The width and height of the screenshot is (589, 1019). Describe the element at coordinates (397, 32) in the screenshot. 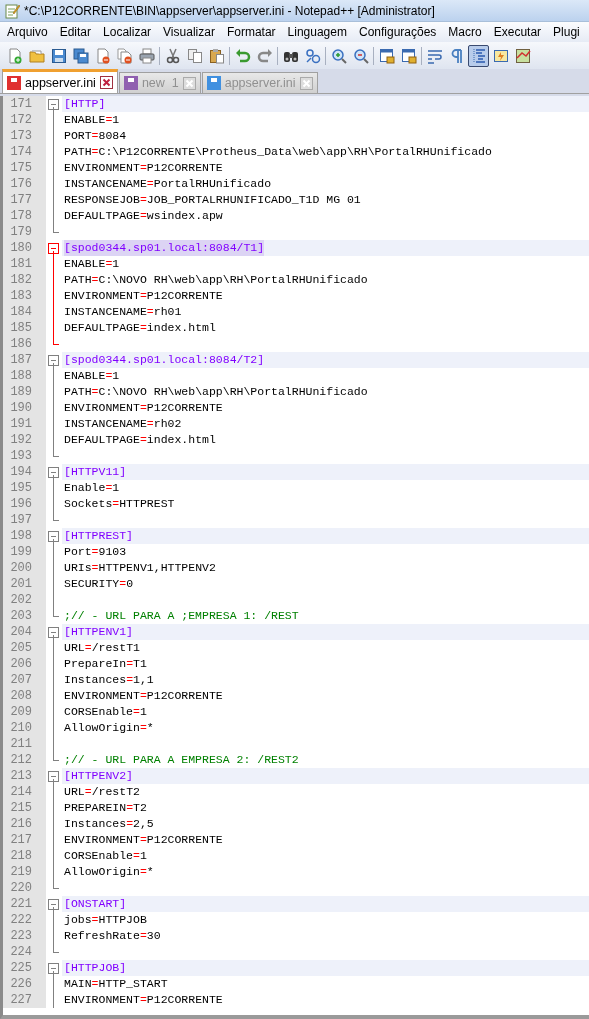

I see `menu-item: Configurações` at that location.